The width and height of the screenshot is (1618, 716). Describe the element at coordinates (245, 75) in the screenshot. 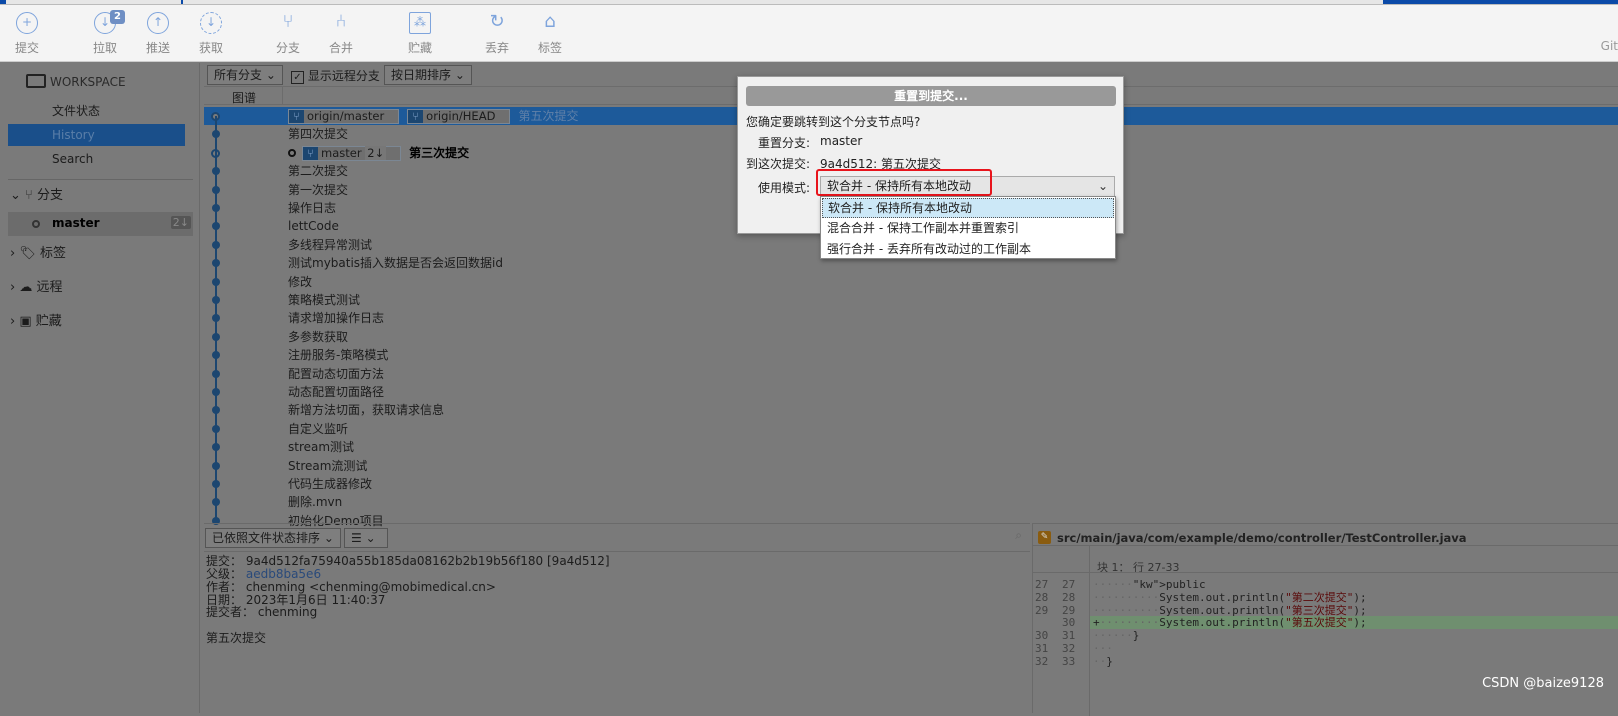

I see `branch-filter-dropdown: 所有分支 ⌄` at that location.